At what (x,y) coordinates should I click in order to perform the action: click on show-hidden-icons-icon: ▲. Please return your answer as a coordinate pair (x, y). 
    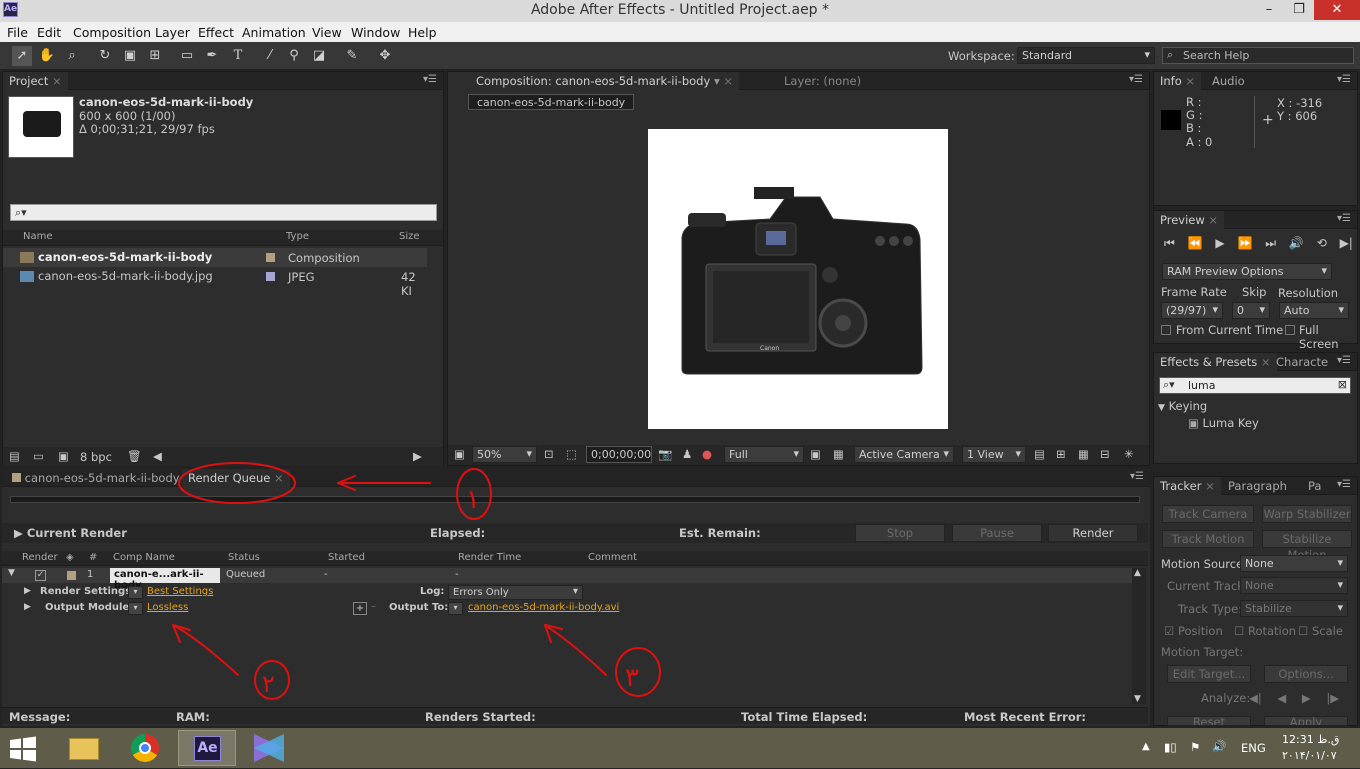
    Looking at the image, I should click on (1146, 746).